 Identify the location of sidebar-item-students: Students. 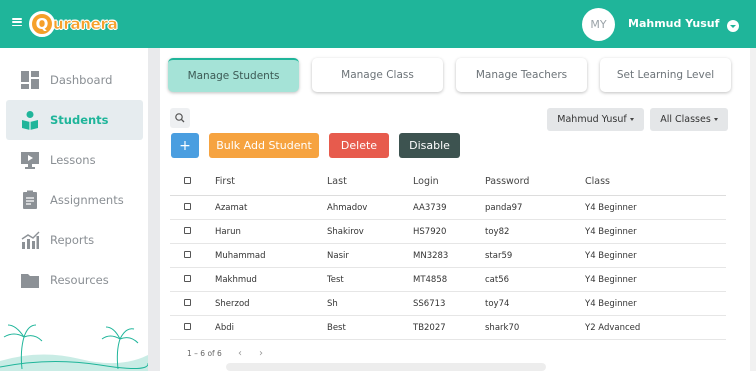
(74, 120).